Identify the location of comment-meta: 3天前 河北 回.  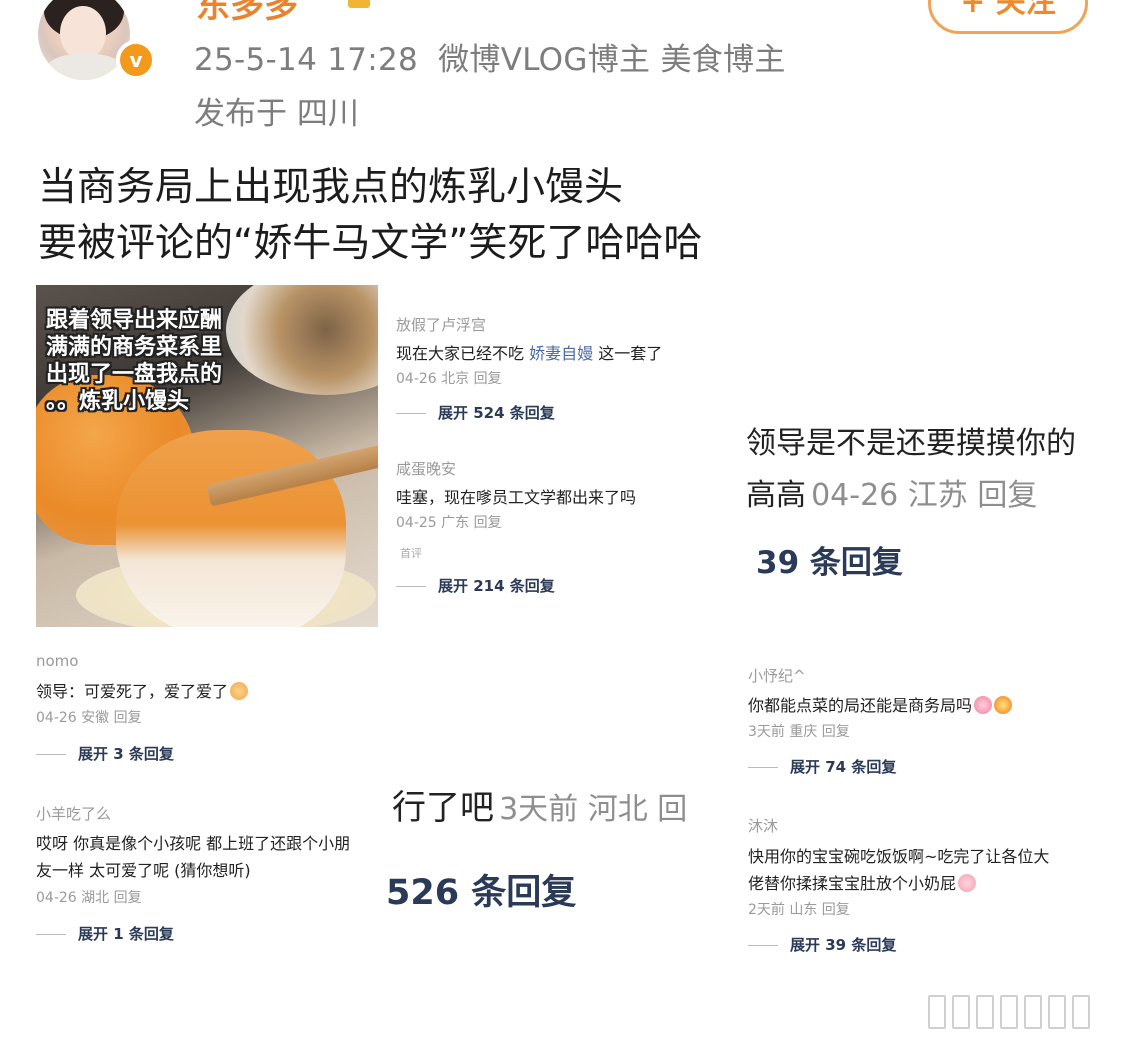
(593, 809).